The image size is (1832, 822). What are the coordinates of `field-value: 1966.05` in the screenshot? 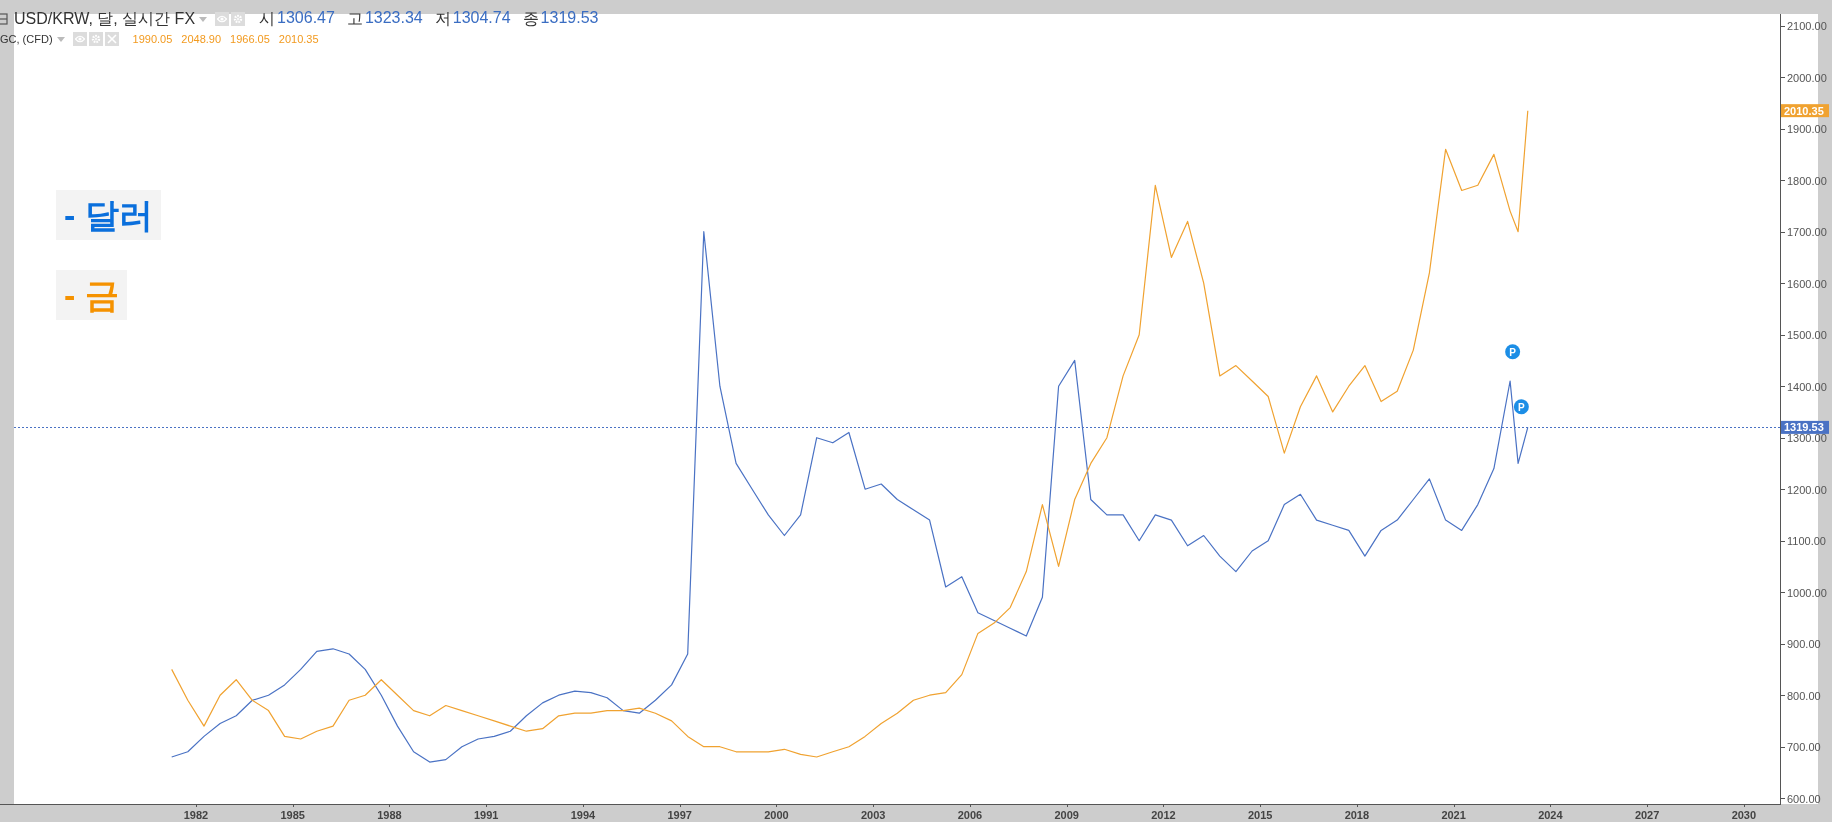 It's located at (250, 39).